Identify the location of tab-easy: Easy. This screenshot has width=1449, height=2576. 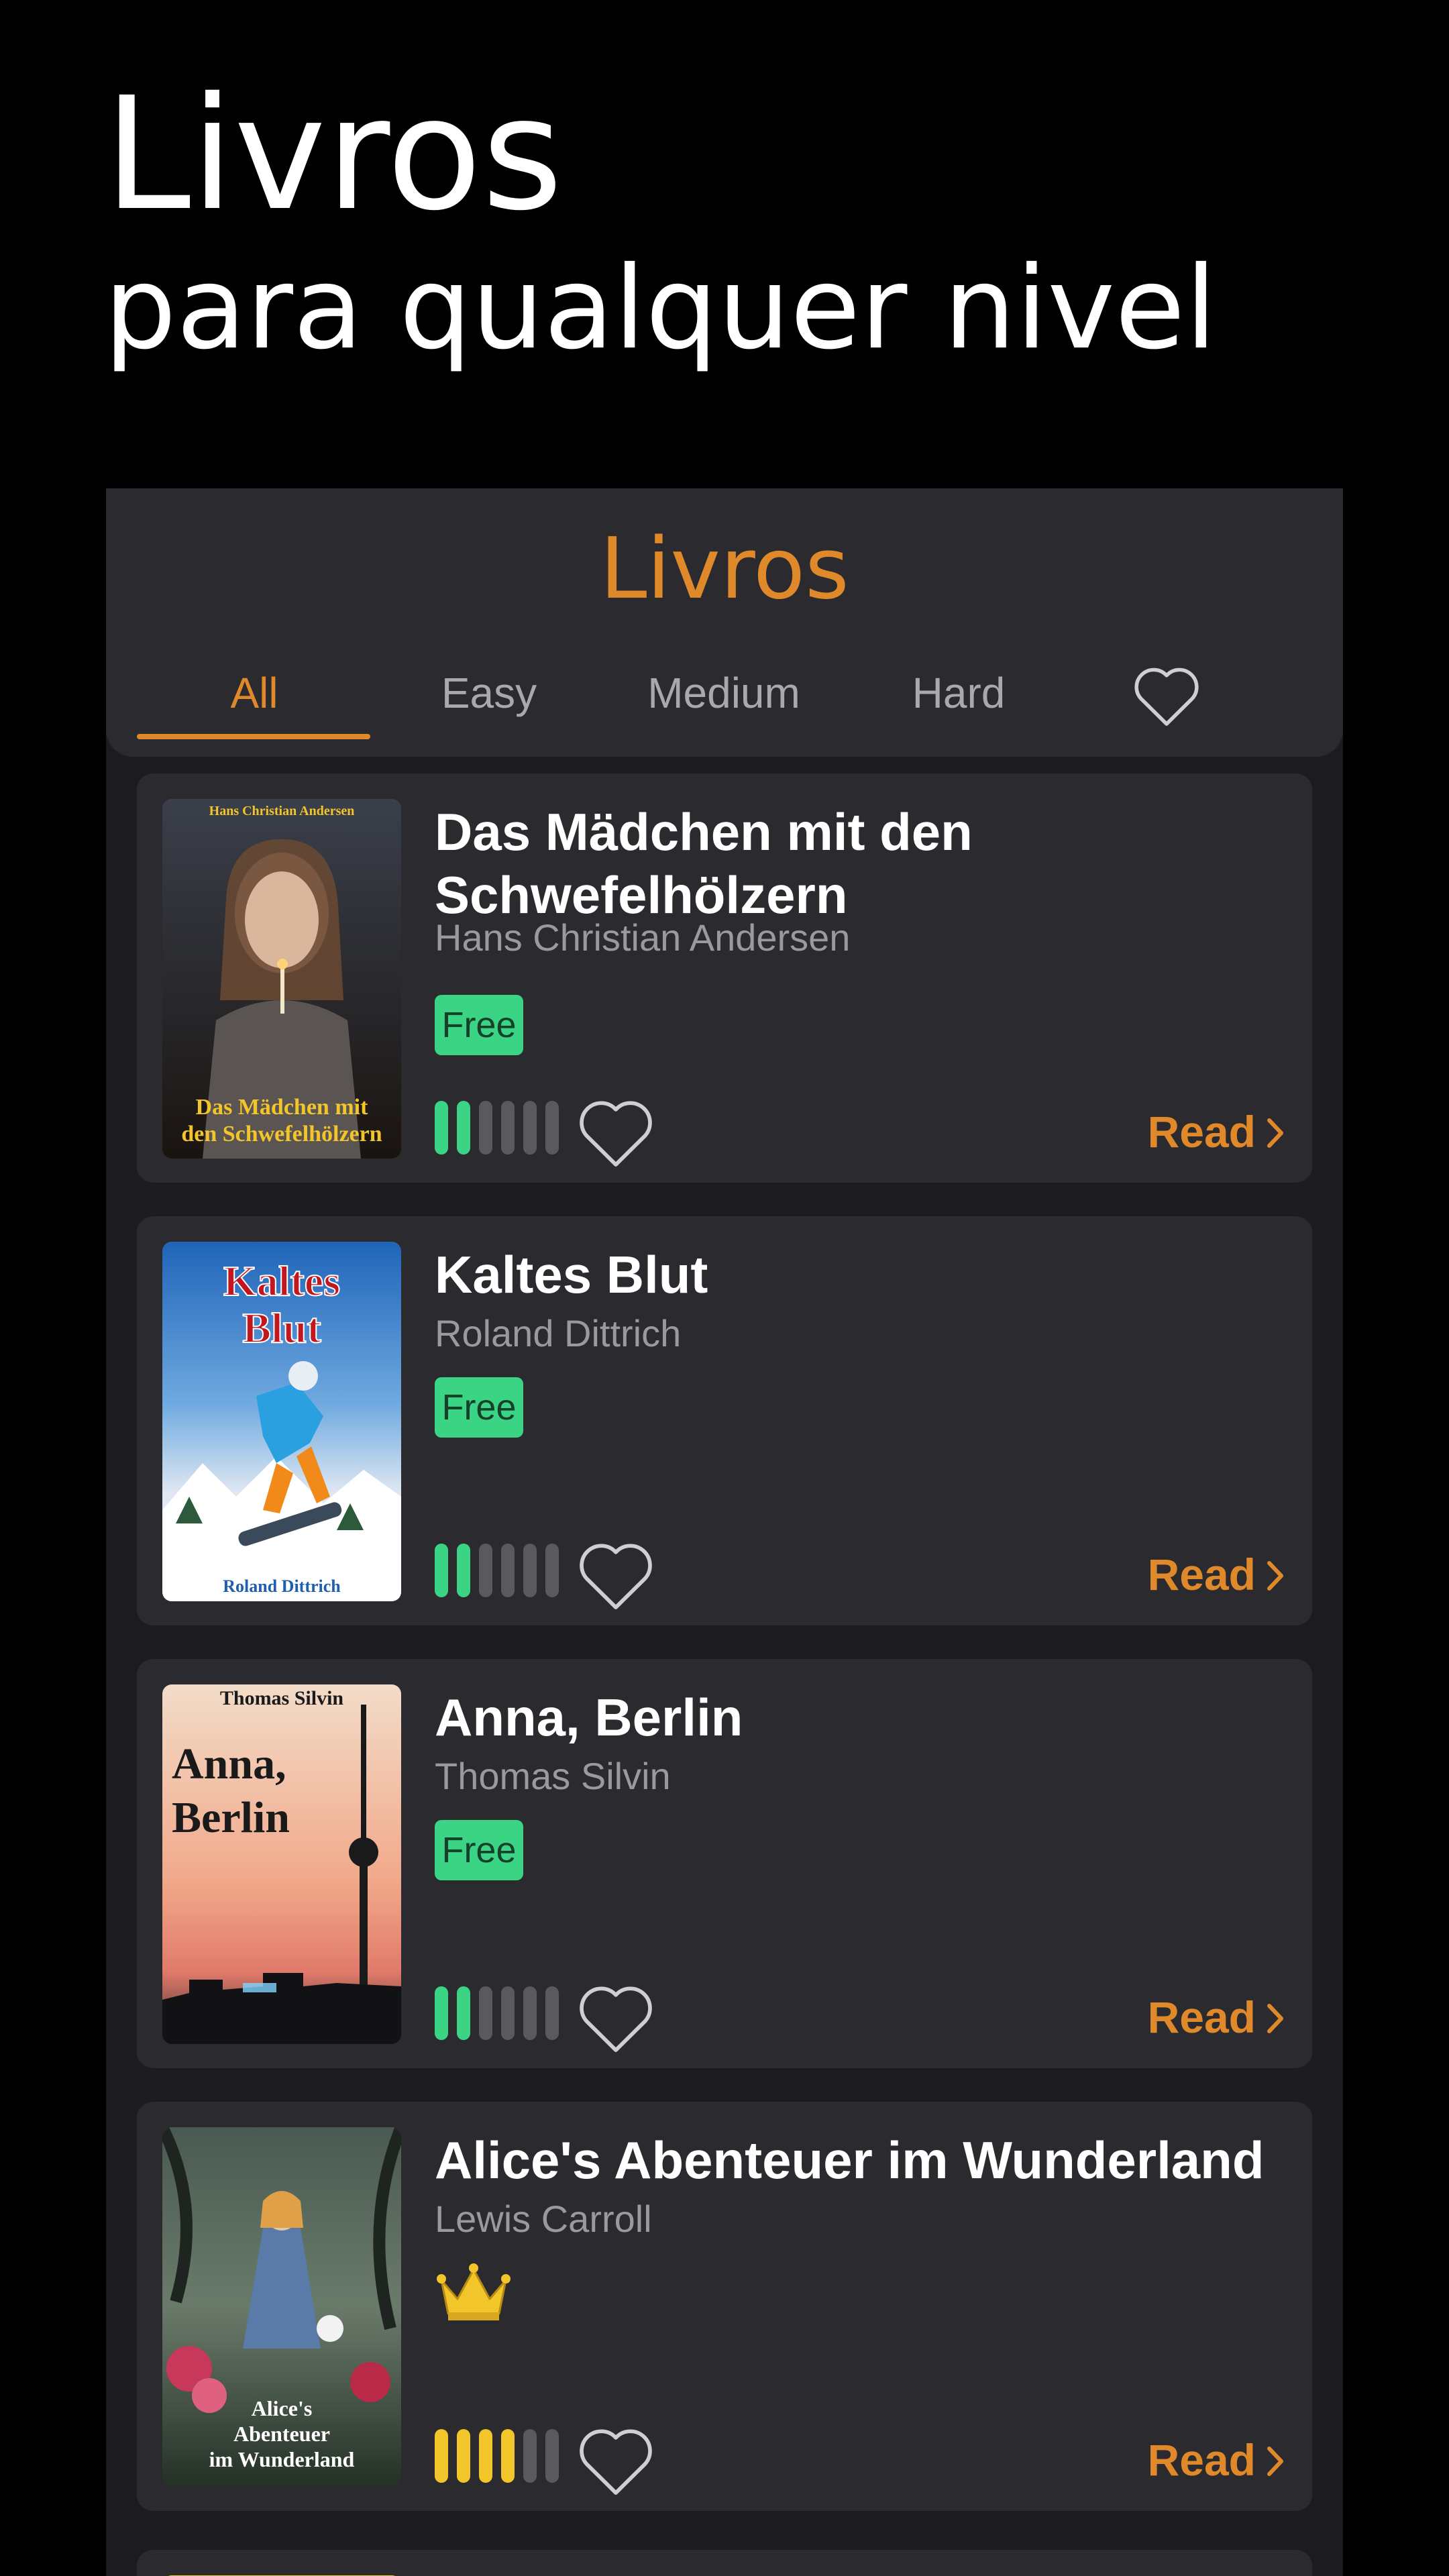
(489, 693).